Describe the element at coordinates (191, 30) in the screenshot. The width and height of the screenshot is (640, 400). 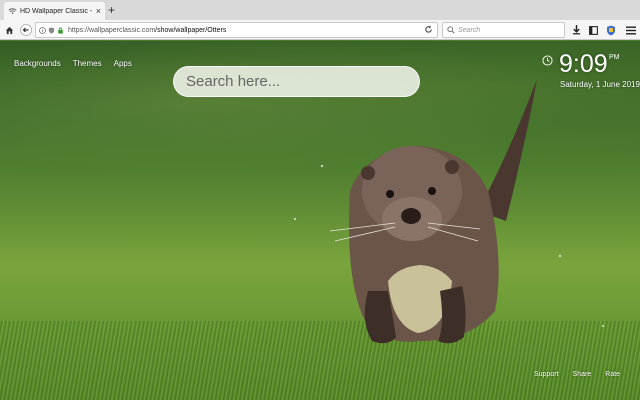
I see `url-path: /show/wallpaper/Otters` at that location.